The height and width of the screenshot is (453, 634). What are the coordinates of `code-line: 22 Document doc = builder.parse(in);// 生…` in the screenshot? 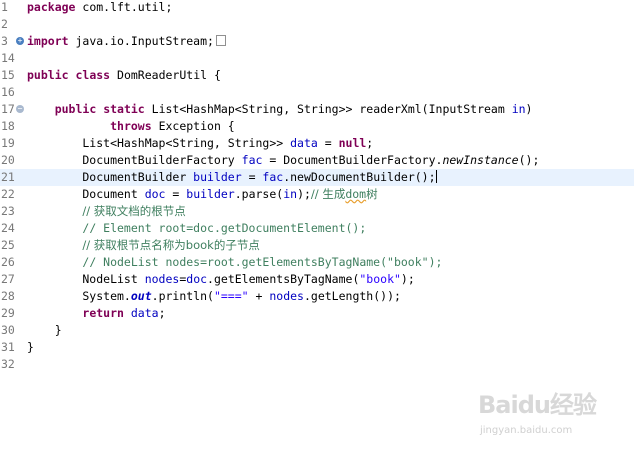 It's located at (317, 194).